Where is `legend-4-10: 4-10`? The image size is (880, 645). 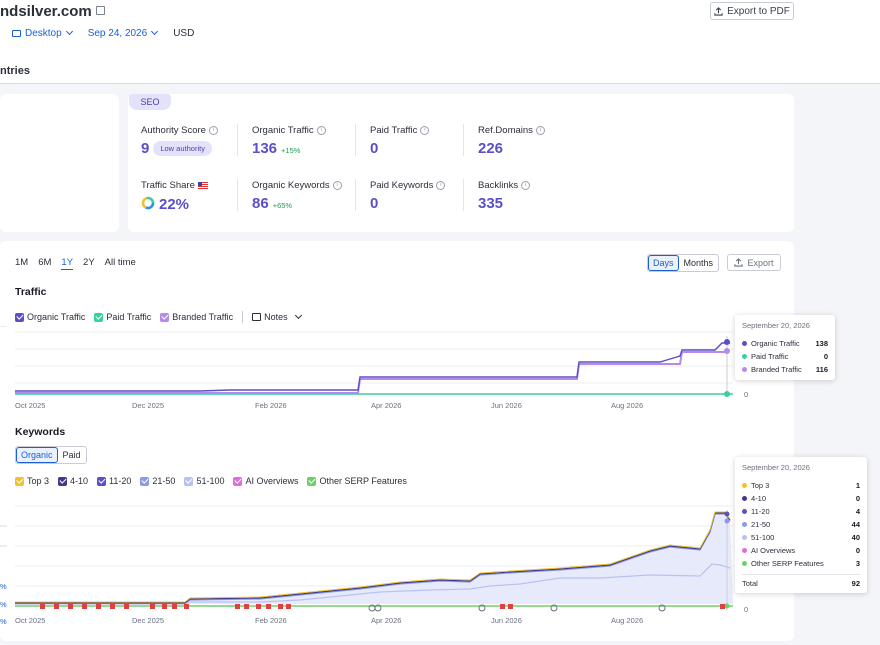 legend-4-10: 4-10 is located at coordinates (73, 481).